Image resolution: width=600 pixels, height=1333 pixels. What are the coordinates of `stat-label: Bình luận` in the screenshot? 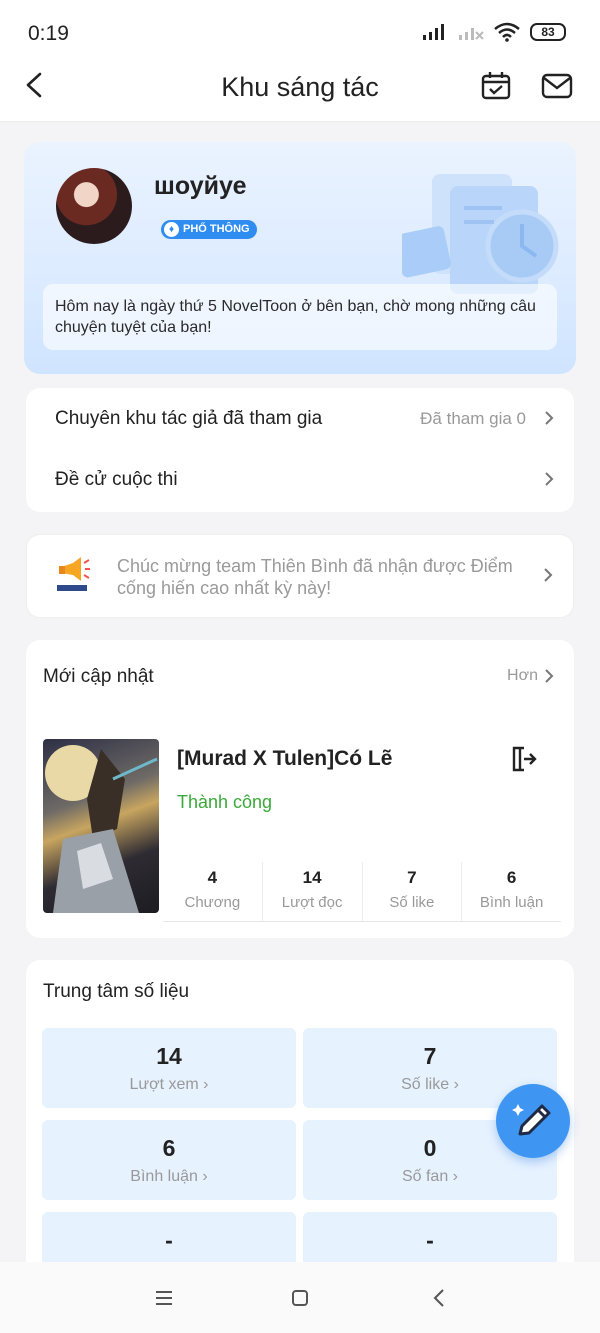 It's located at (511, 902).